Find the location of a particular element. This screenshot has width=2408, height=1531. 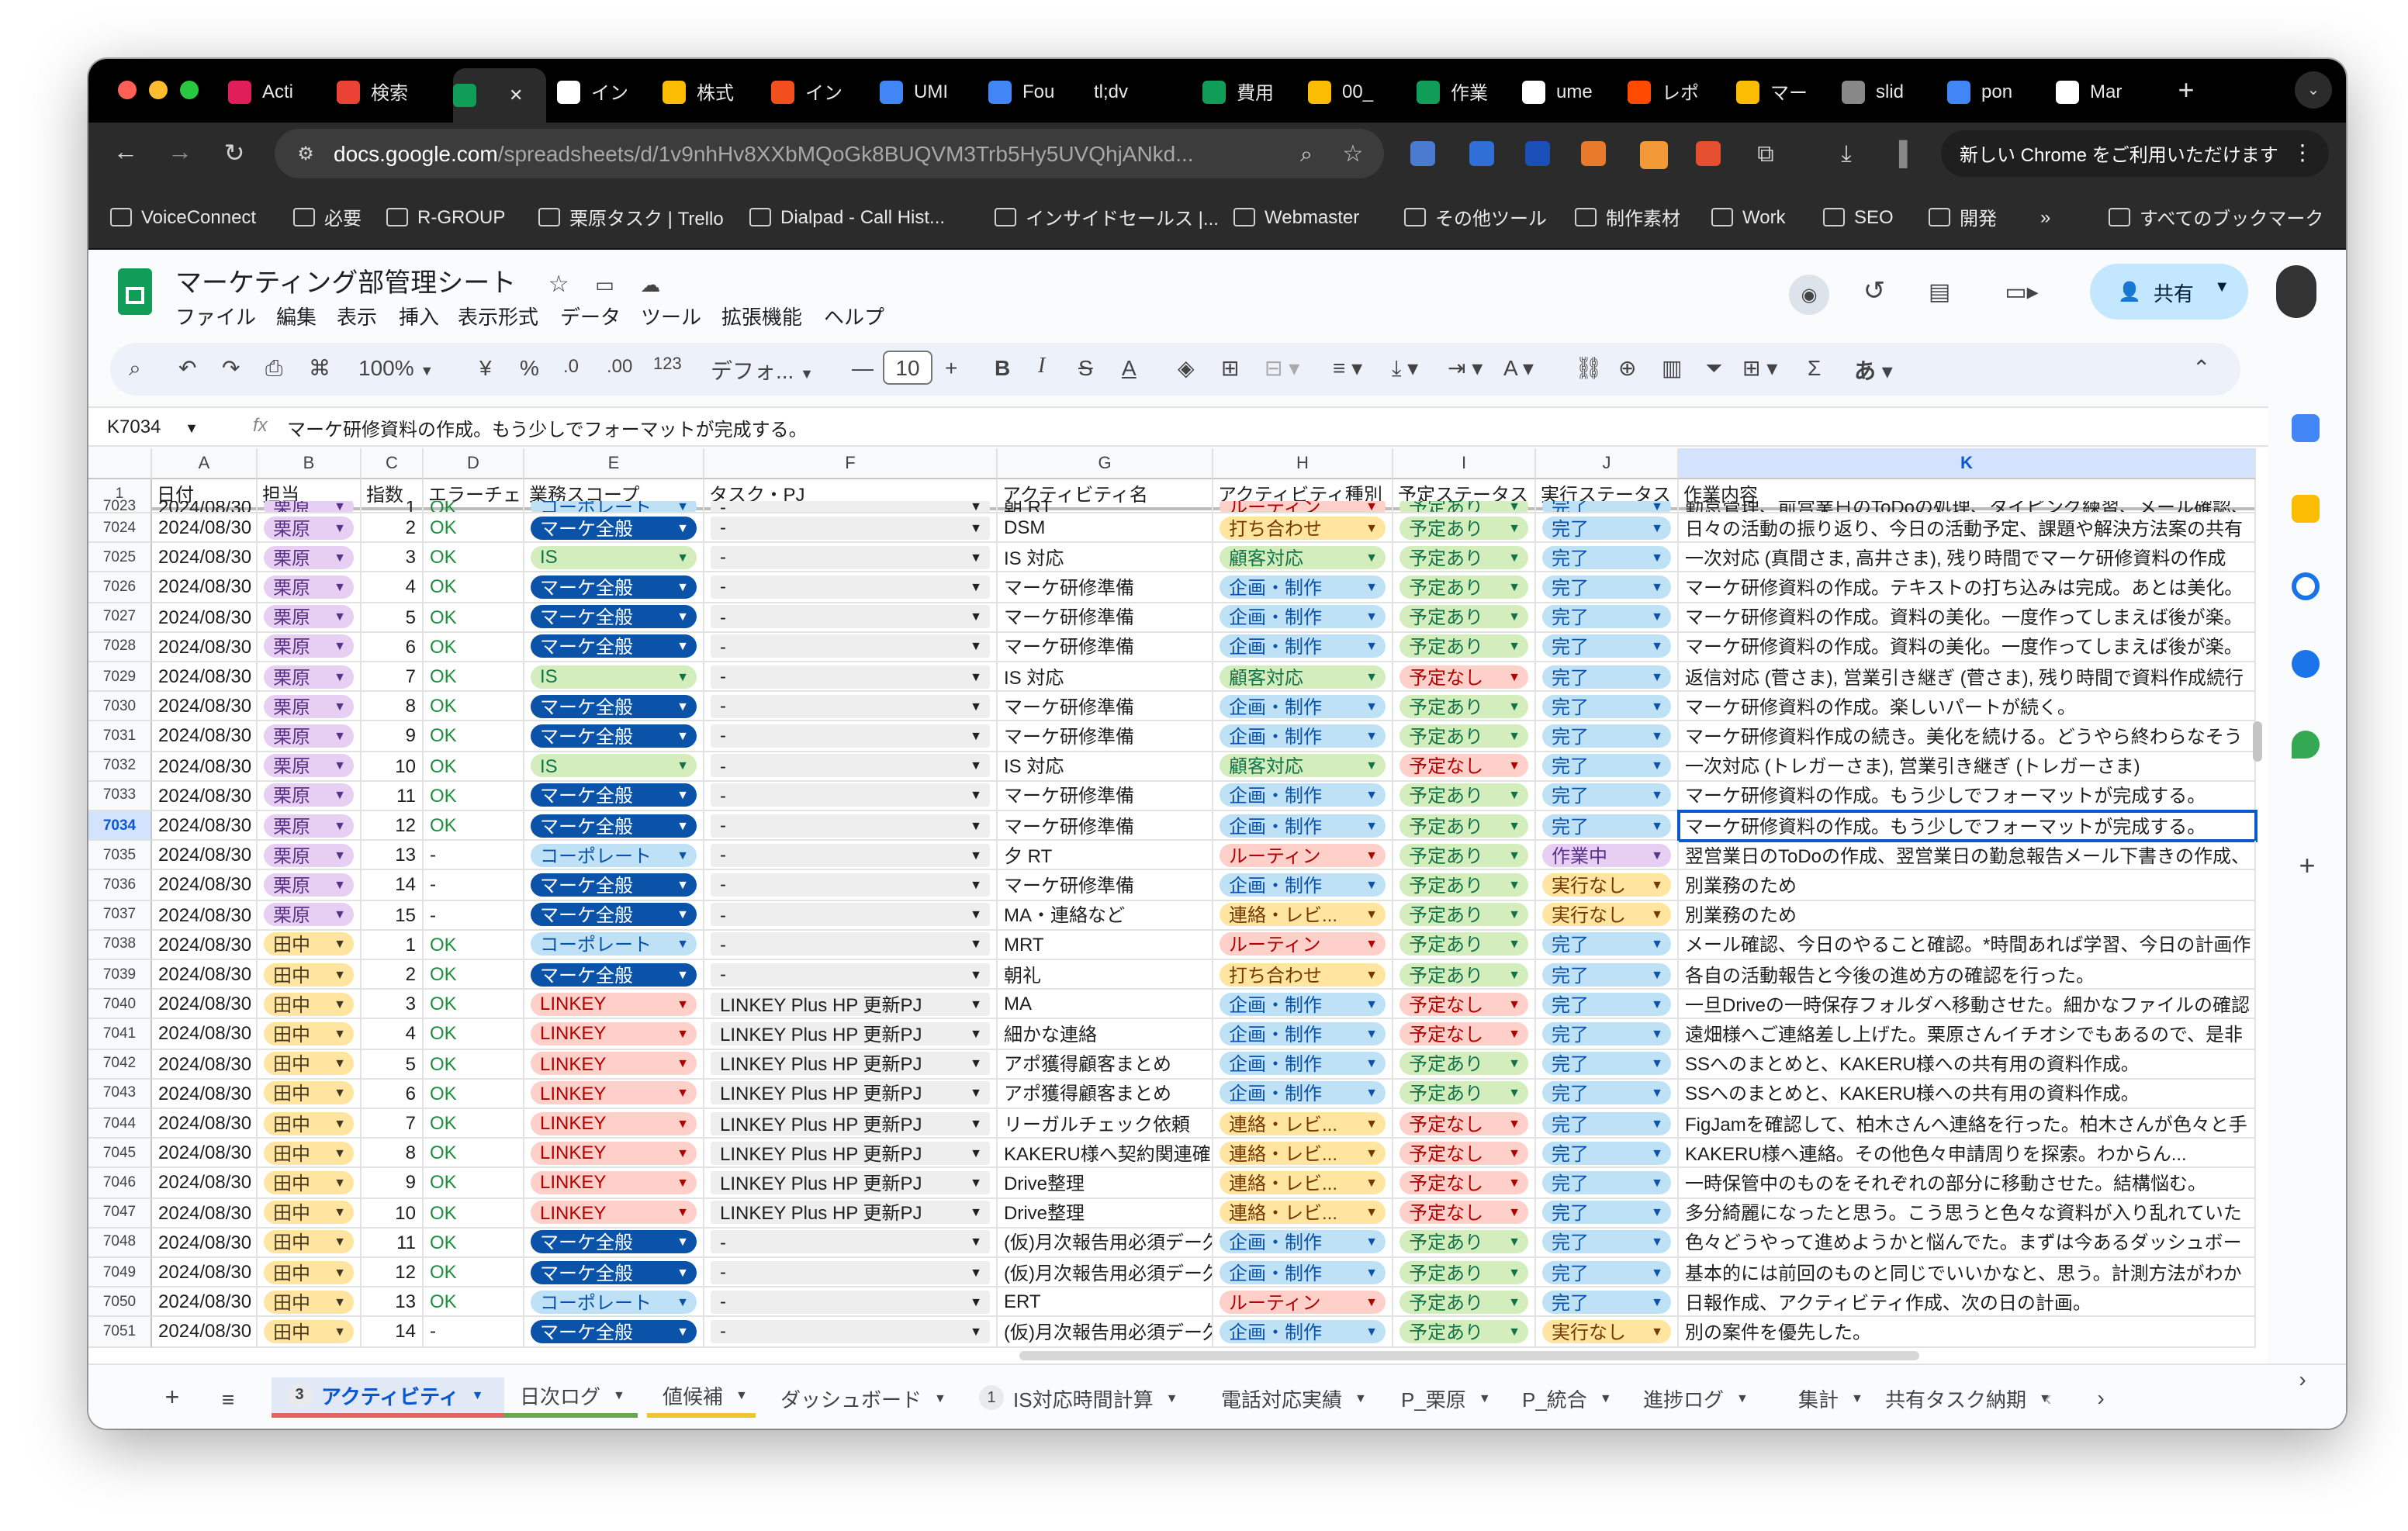

row-header: 7039 is located at coordinates (120, 975).